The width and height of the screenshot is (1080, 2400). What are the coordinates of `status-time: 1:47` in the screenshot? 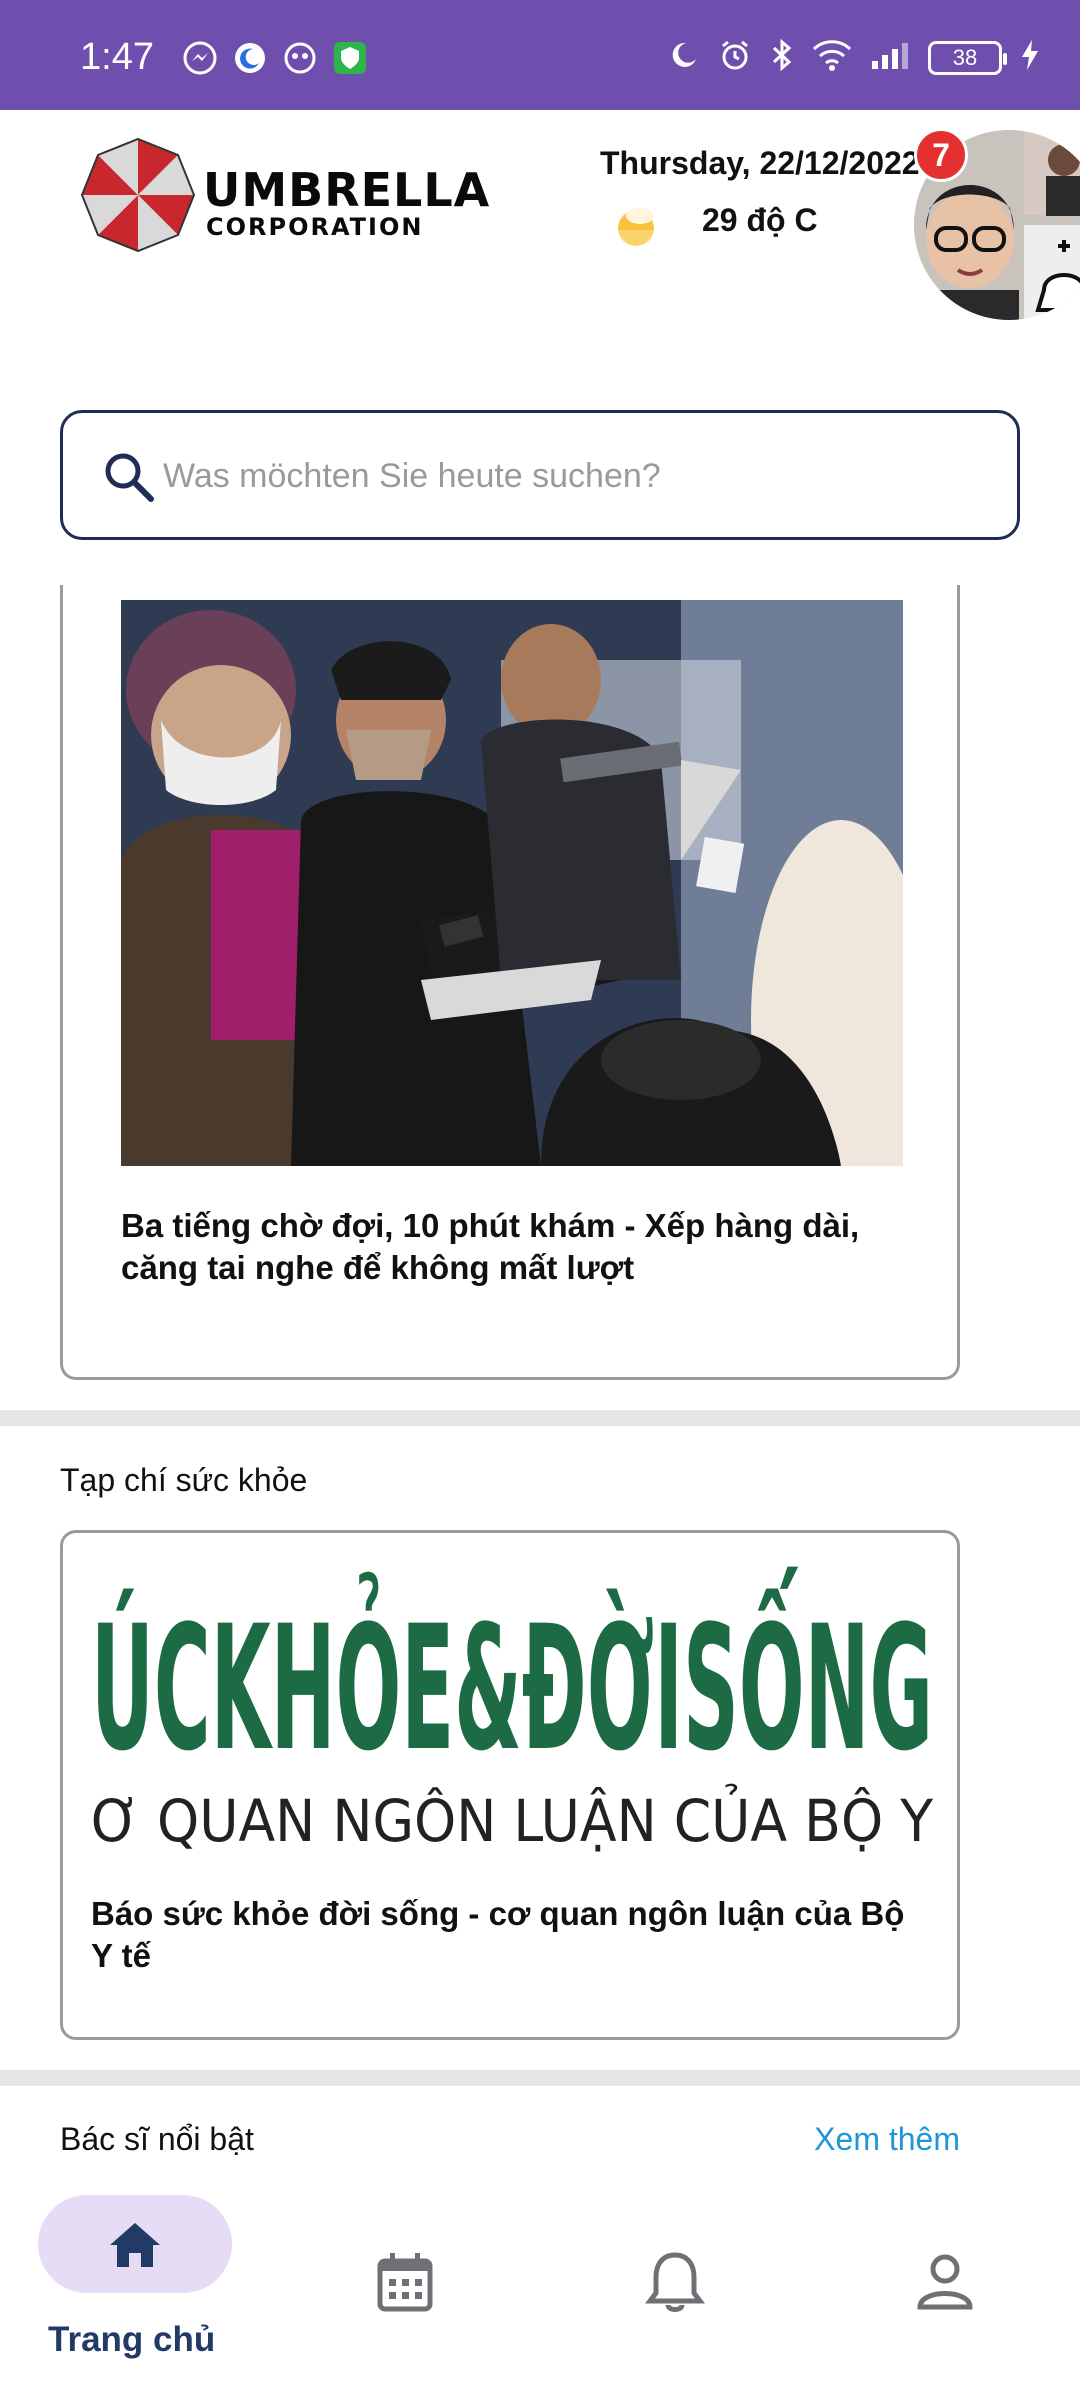 It's located at (117, 57).